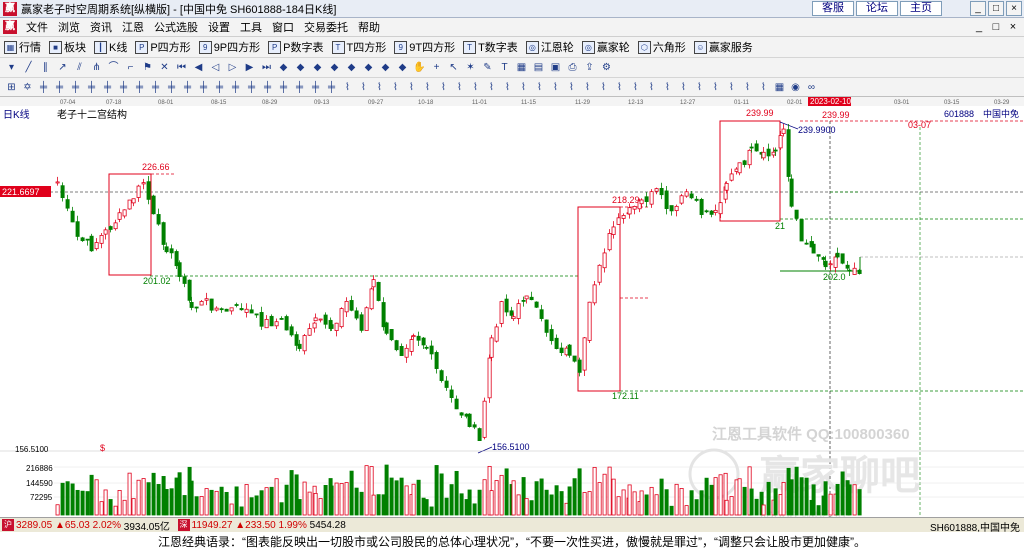 The height and width of the screenshot is (551, 1024). What do you see at coordinates (130, 67) in the screenshot?
I see `draw-bracket-icon: ⌐` at bounding box center [130, 67].